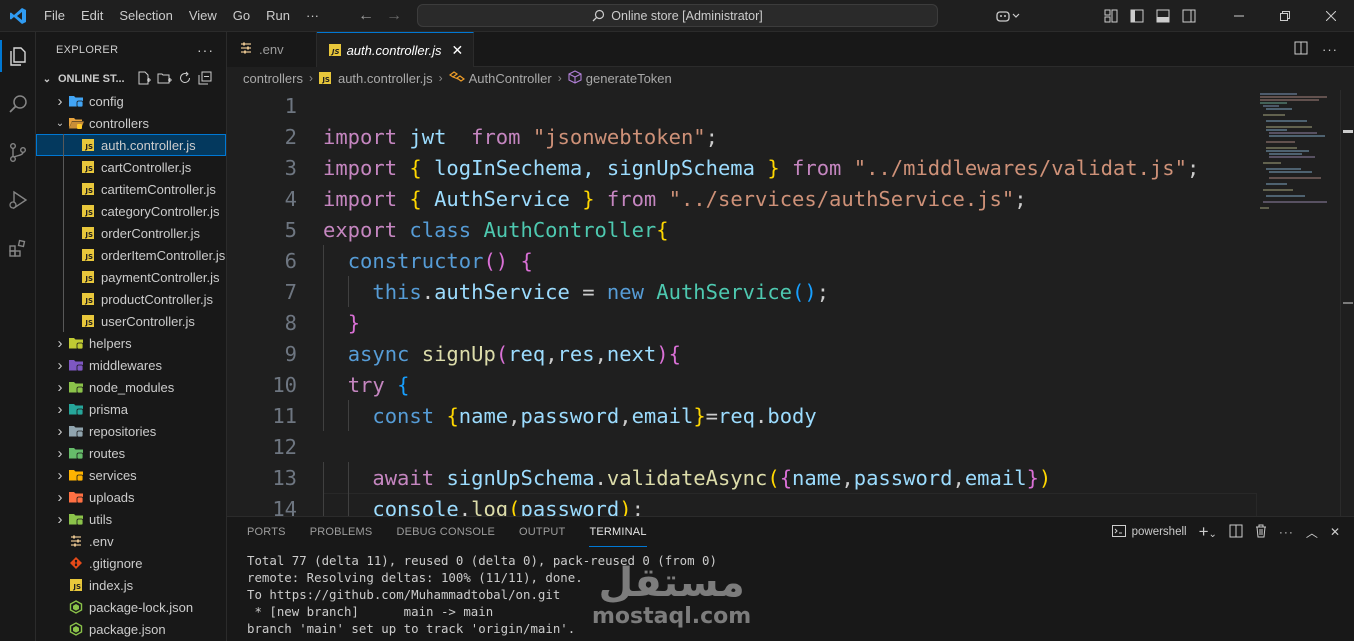 Image resolution: width=1354 pixels, height=641 pixels. What do you see at coordinates (125, 365) in the screenshot?
I see `tree-item-label: middlewares` at bounding box center [125, 365].